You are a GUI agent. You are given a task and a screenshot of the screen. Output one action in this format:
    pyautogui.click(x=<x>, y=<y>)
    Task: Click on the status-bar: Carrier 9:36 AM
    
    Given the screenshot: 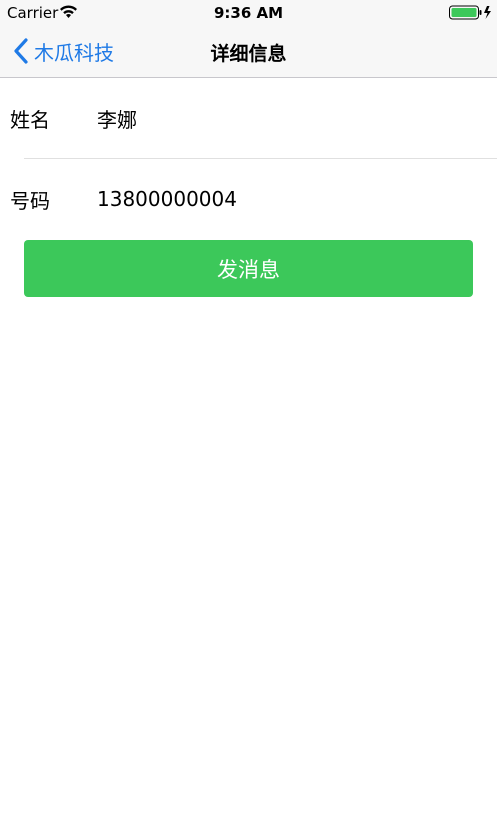 What is the action you would take?
    pyautogui.click(x=248, y=13)
    